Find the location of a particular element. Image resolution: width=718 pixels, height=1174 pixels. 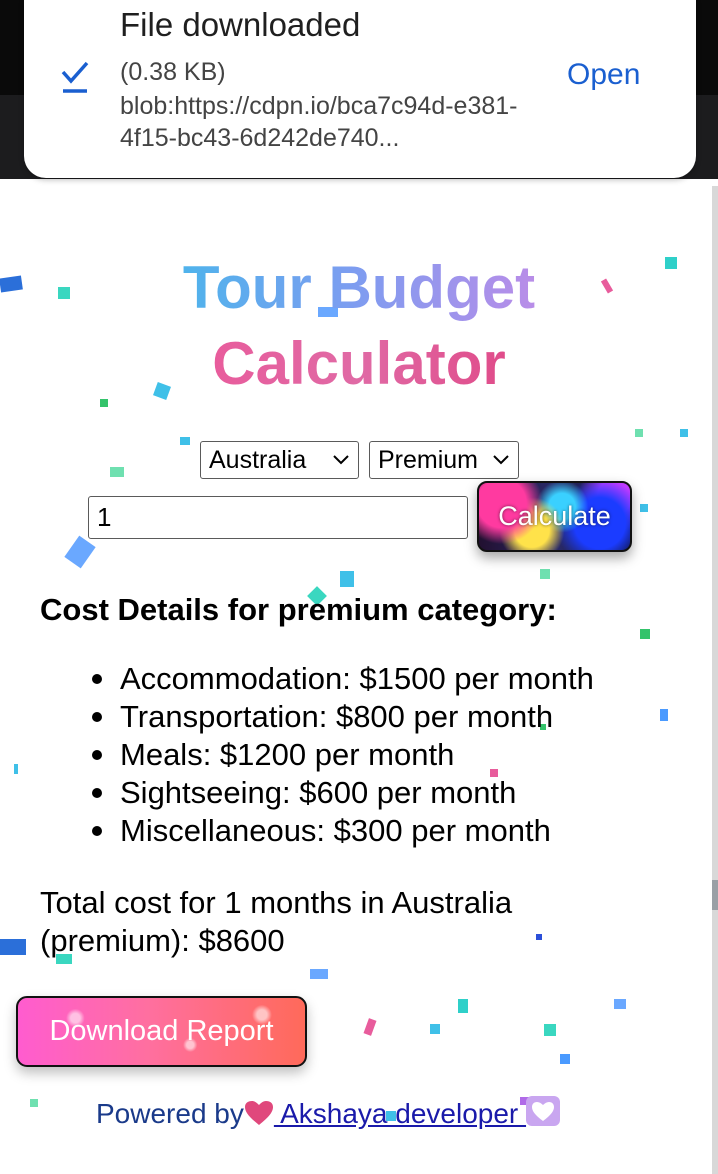

notification-title: File downloaded is located at coordinates (240, 24).